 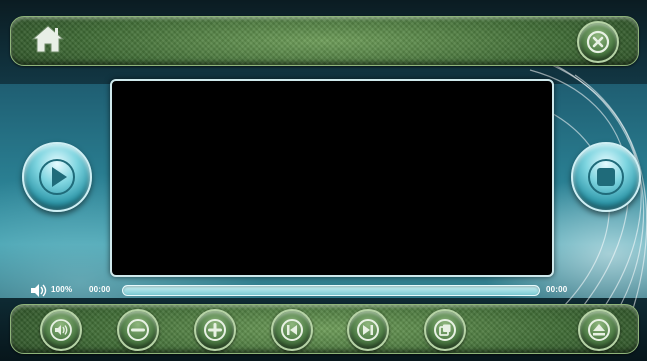 I want to click on volume-up-button, so click(x=215, y=330).